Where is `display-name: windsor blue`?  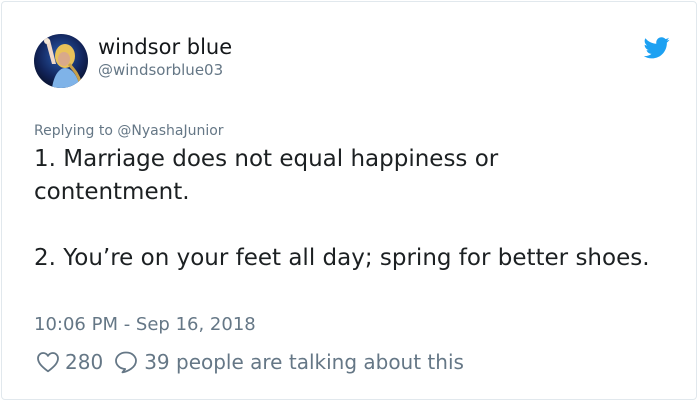
display-name: windsor blue is located at coordinates (165, 47).